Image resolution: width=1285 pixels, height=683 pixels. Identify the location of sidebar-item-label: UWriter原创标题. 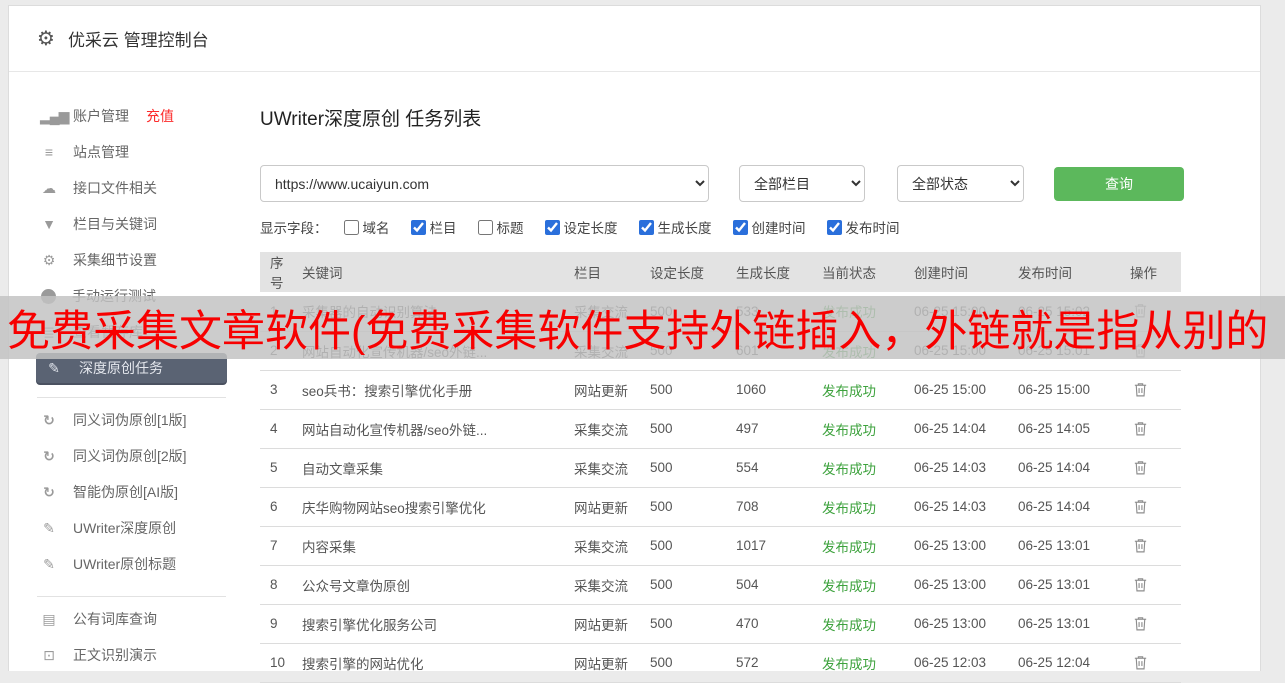
(125, 564).